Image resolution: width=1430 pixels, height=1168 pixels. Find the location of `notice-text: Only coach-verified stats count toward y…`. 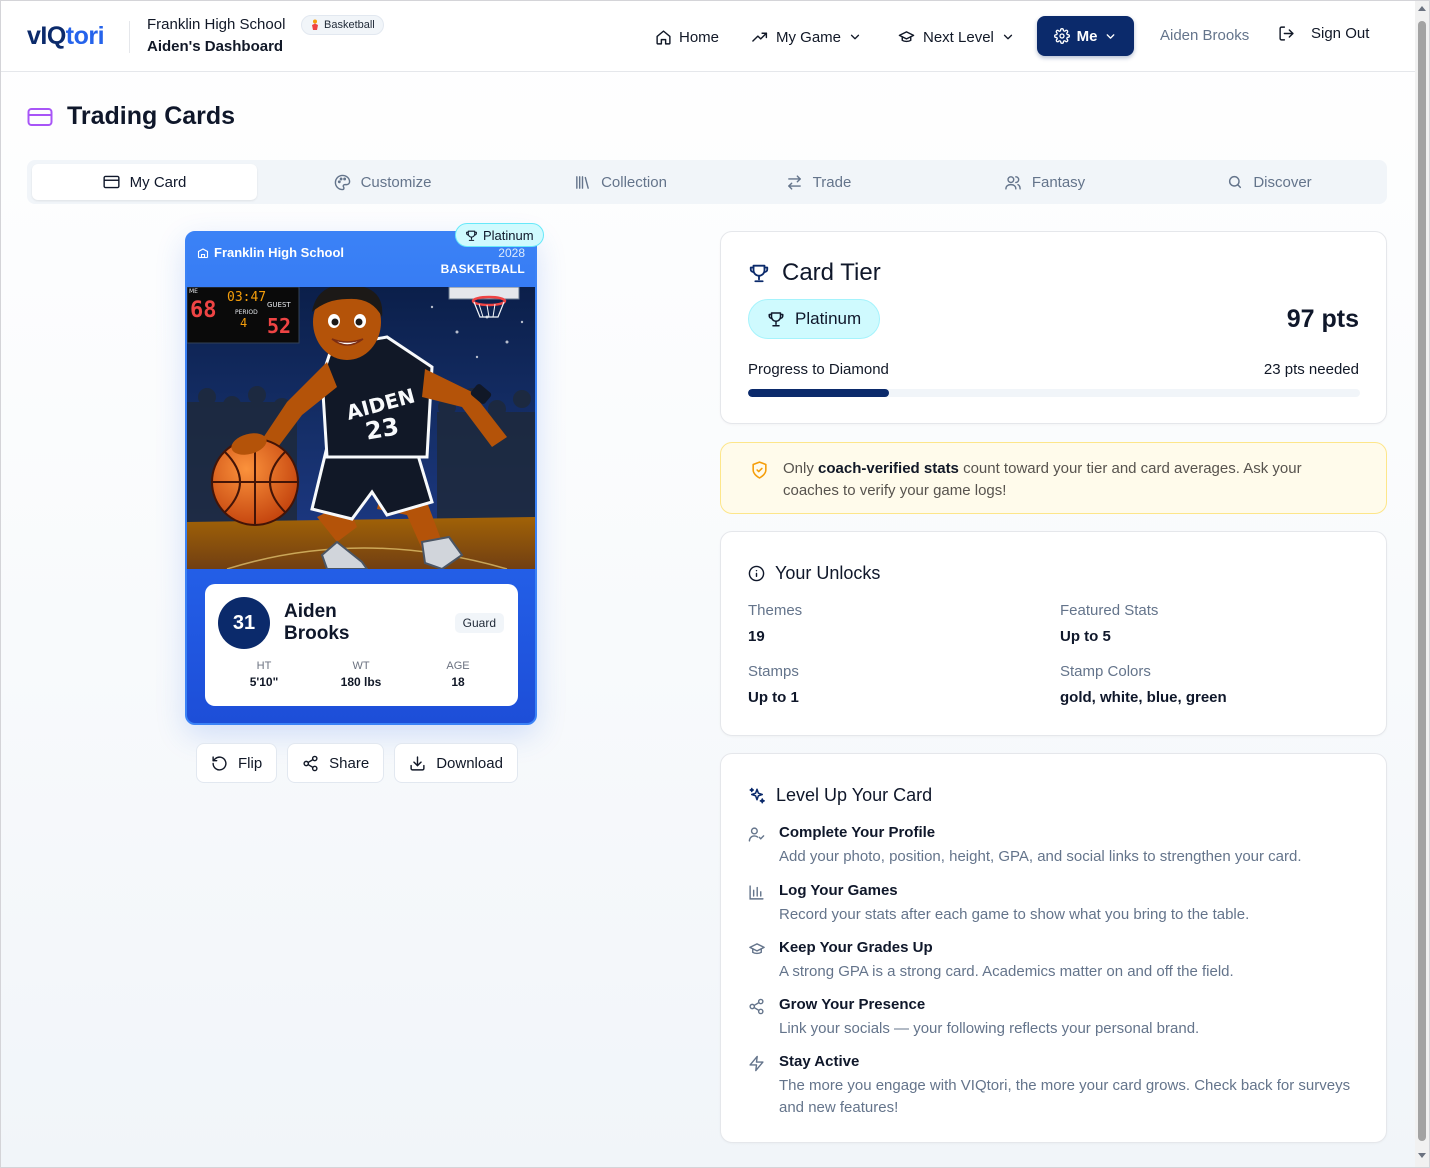

notice-text: Only coach-verified stats count toward y… is located at coordinates (1063, 480).